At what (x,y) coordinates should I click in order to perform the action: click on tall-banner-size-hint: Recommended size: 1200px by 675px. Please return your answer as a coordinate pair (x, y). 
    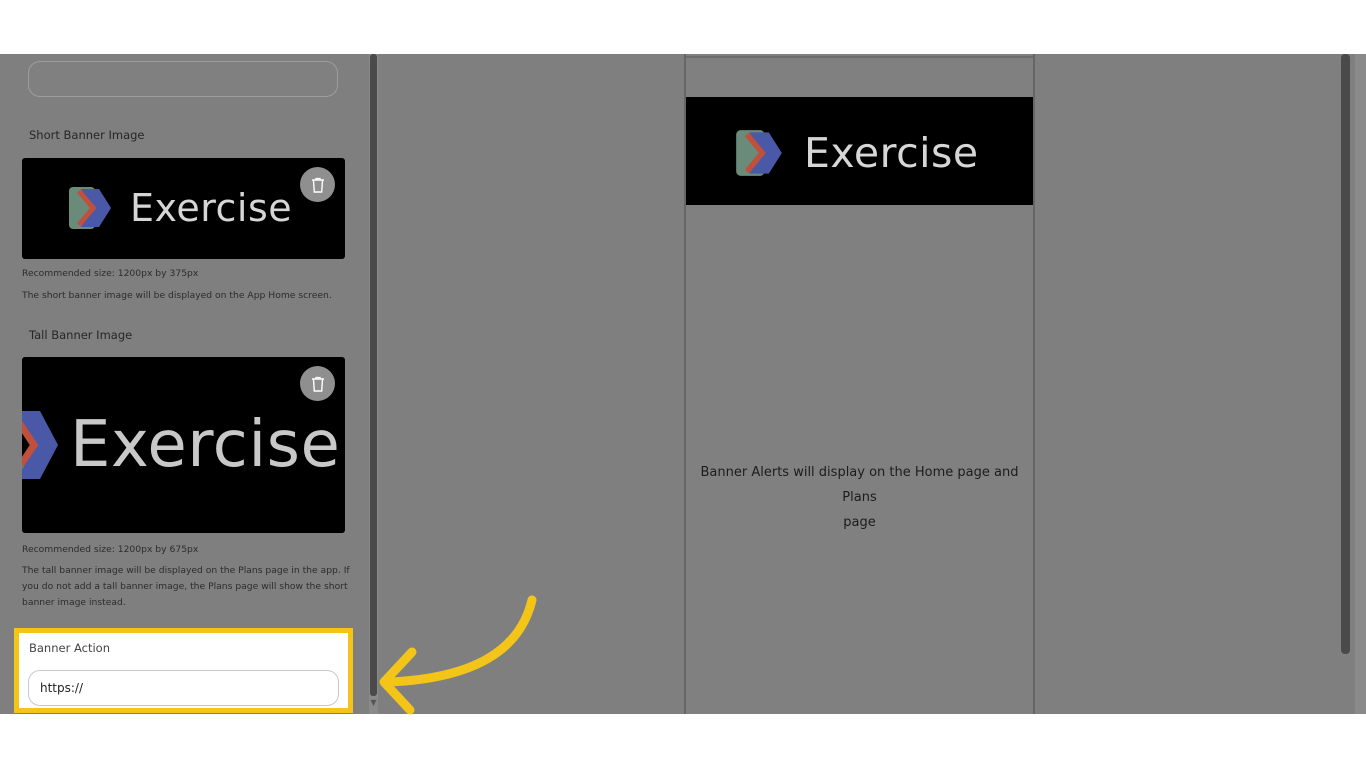
    Looking at the image, I should click on (110, 549).